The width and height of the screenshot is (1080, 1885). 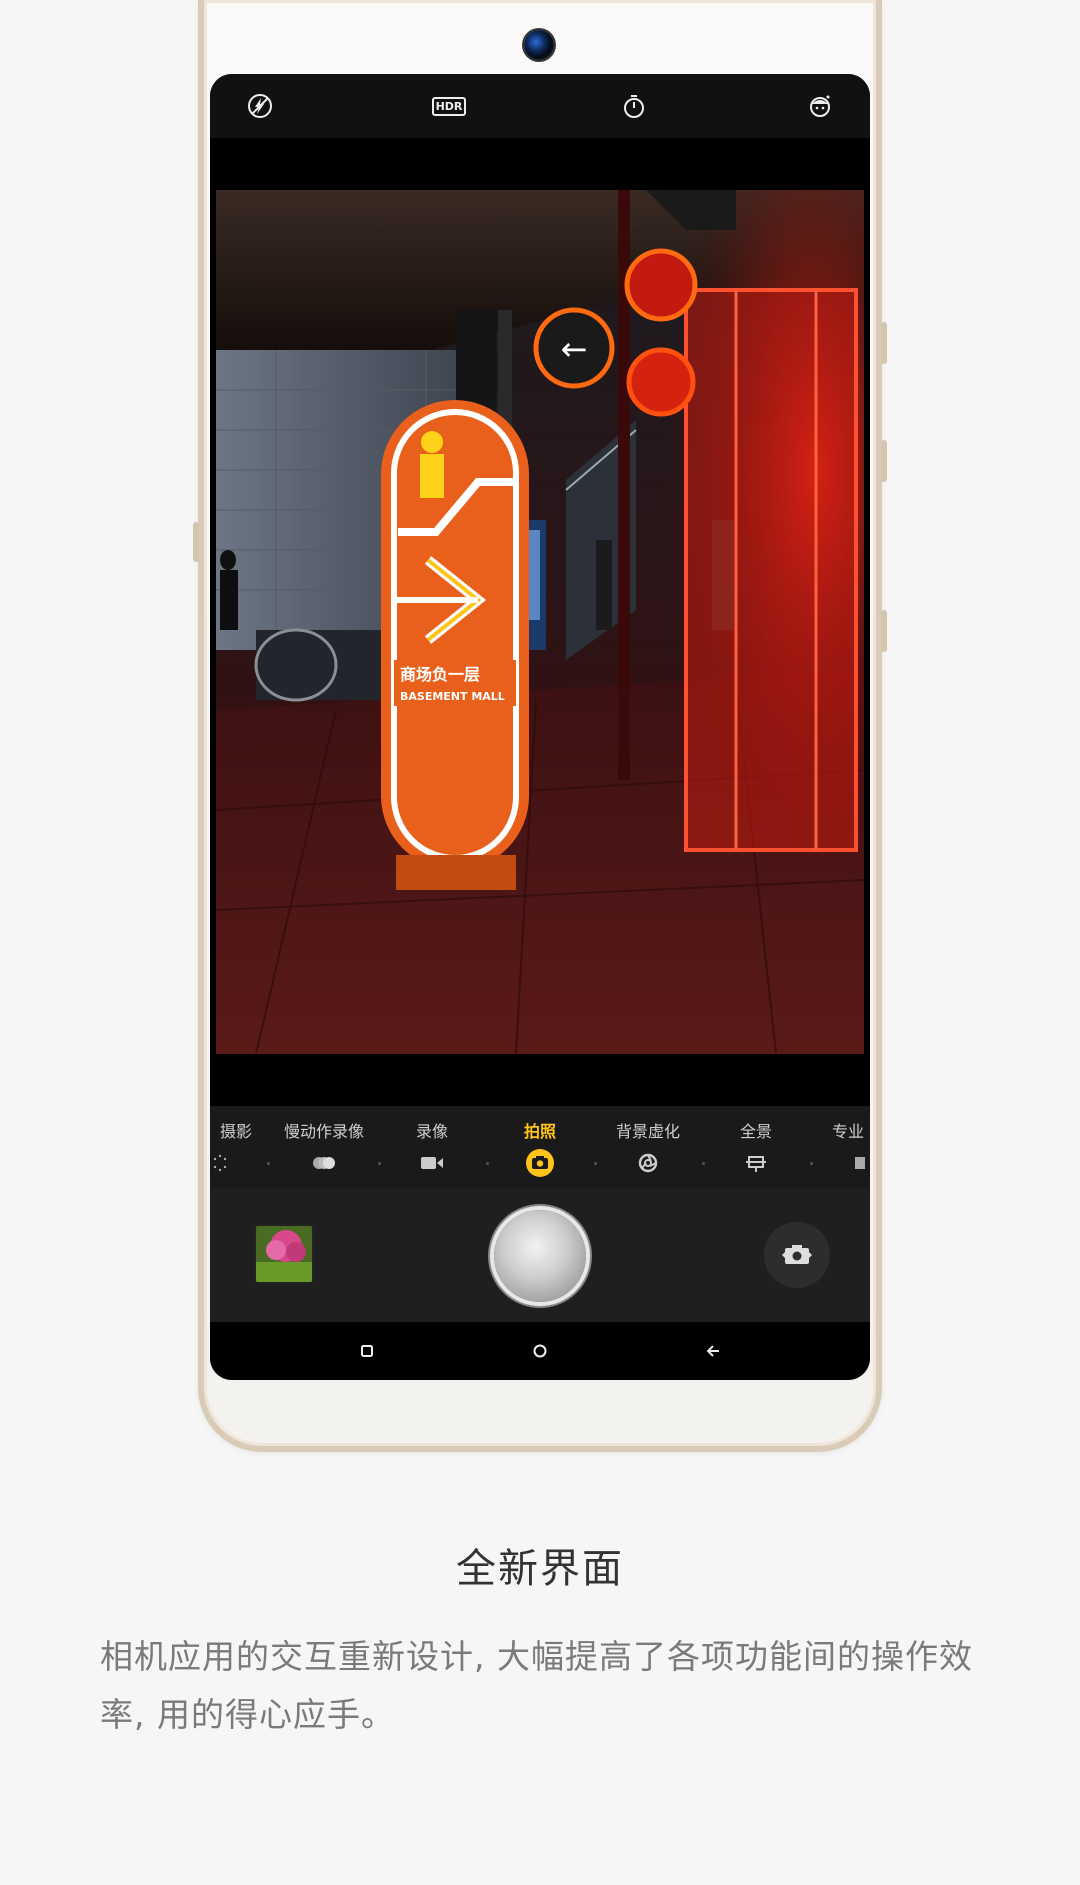 I want to click on slow-motion-icon, so click(x=324, y=1163).